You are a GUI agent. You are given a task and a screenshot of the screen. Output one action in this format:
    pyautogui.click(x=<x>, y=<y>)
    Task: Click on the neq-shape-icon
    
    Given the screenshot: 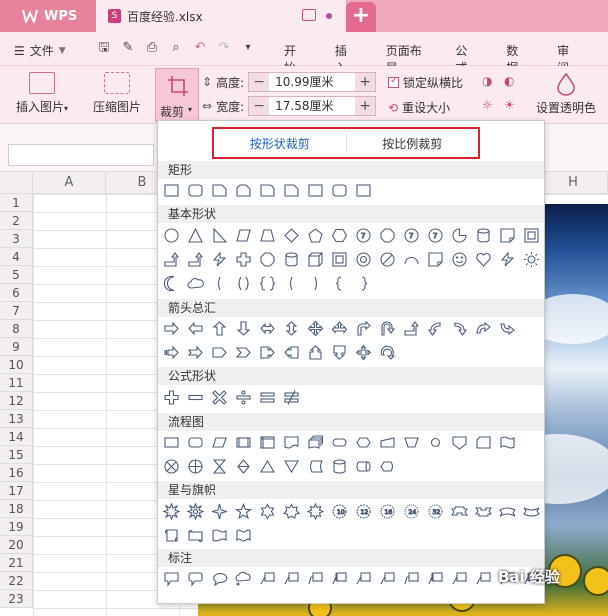 What is the action you would take?
    pyautogui.click(x=291, y=397)
    